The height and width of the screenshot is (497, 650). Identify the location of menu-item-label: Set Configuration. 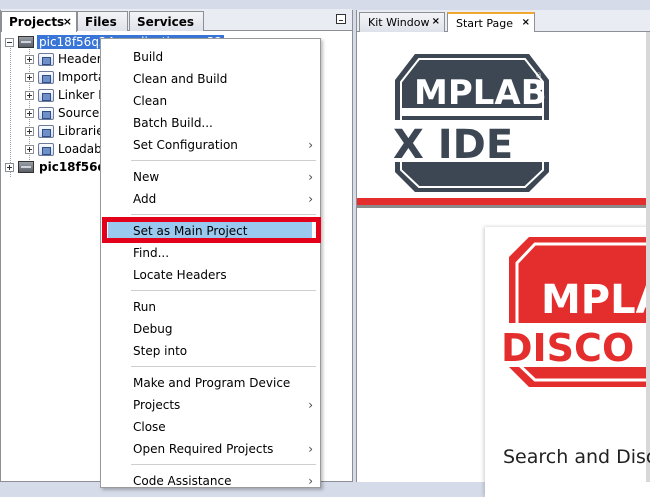
(185, 145).